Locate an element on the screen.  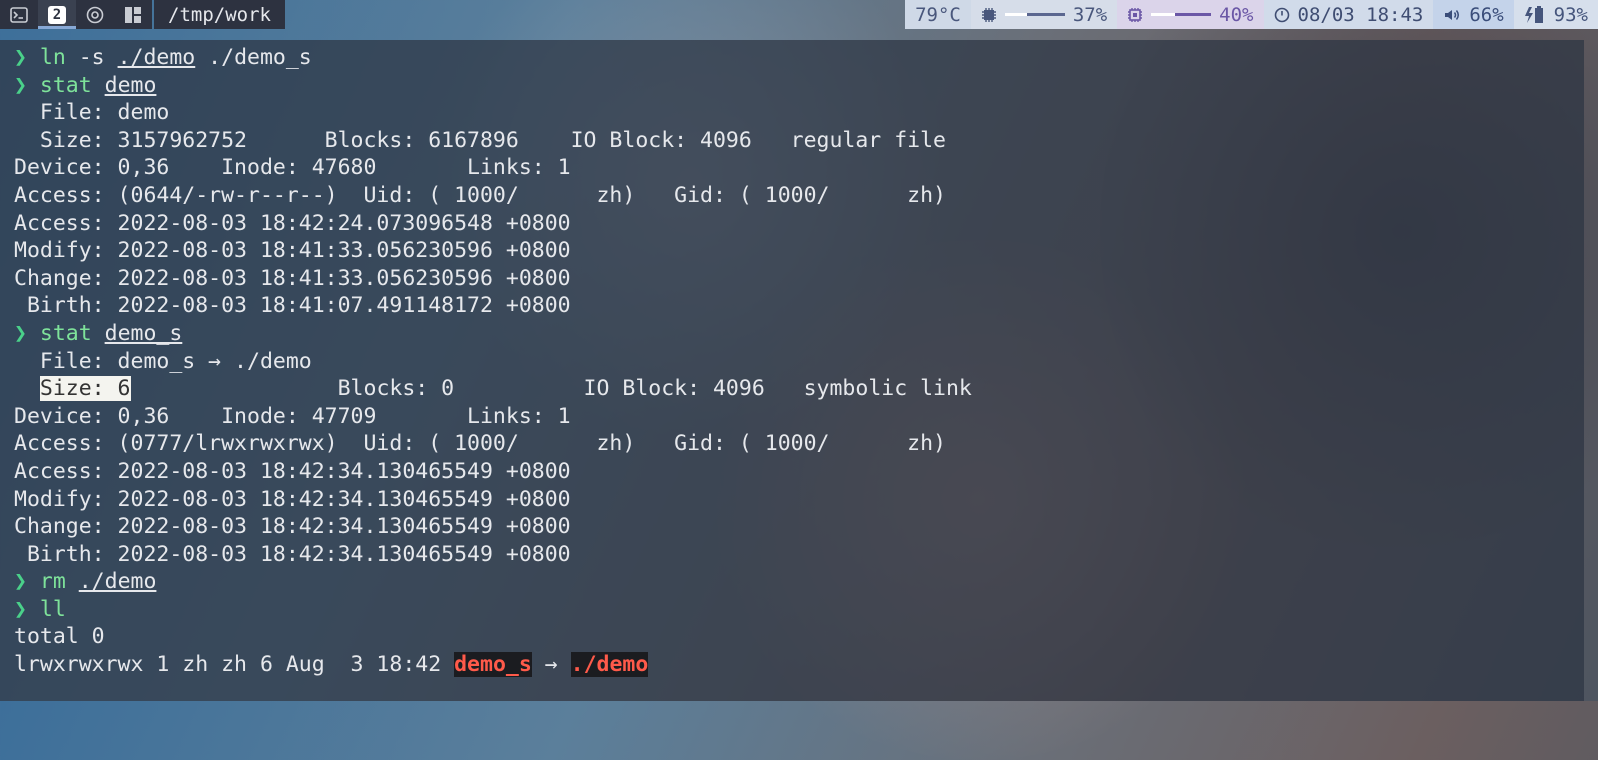
command-argument: ./demo_s is located at coordinates (253, 57).